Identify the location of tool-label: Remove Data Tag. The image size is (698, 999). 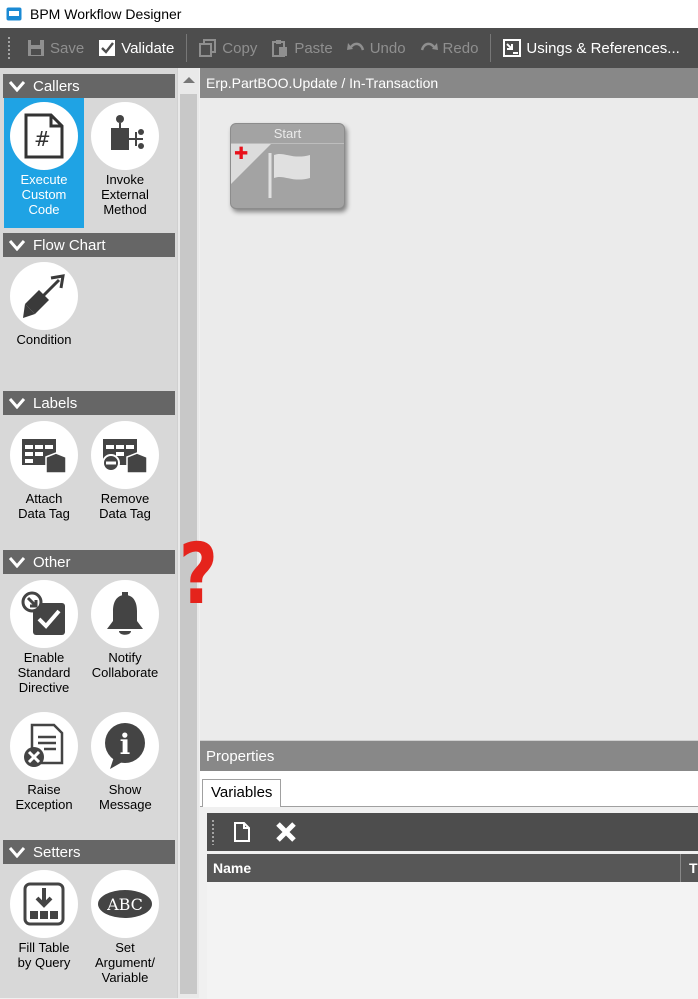
(125, 506).